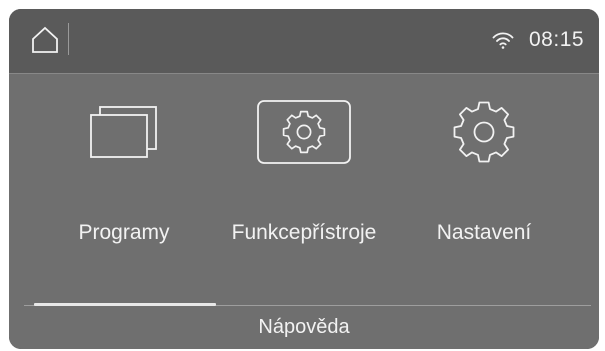  Describe the element at coordinates (484, 132) in the screenshot. I see `gear-icon` at that location.